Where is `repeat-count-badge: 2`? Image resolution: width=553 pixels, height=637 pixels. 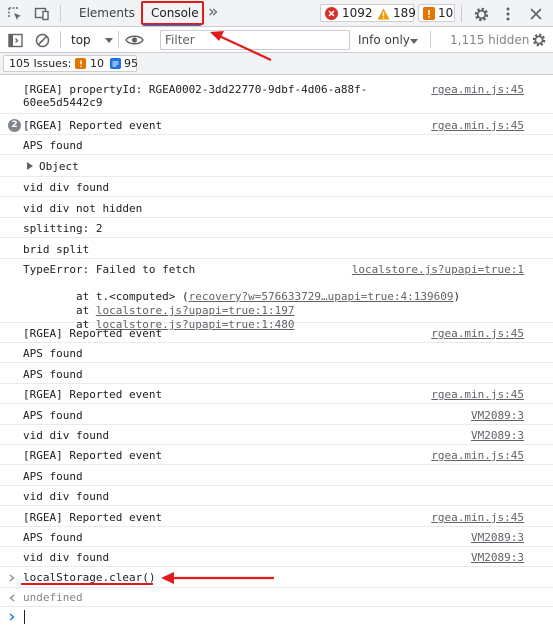 repeat-count-badge: 2 is located at coordinates (14, 125).